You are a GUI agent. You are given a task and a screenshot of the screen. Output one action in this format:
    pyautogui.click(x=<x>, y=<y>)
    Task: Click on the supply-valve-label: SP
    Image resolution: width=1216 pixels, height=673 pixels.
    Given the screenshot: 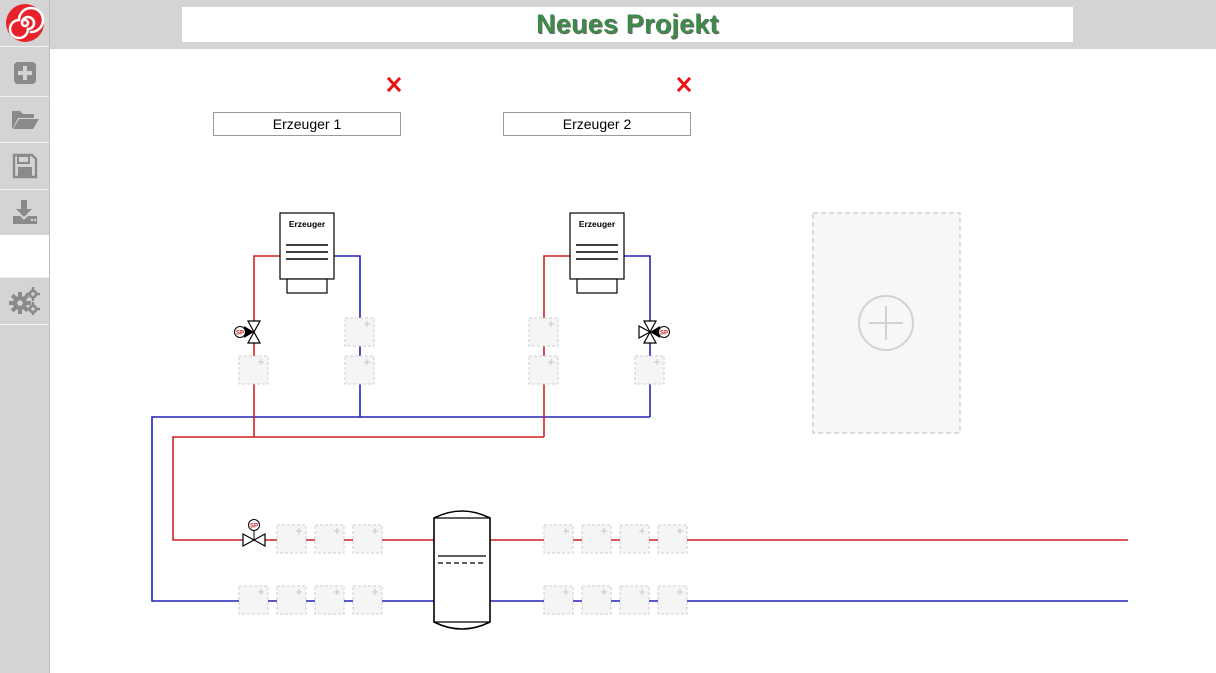 What is the action you would take?
    pyautogui.click(x=254, y=527)
    